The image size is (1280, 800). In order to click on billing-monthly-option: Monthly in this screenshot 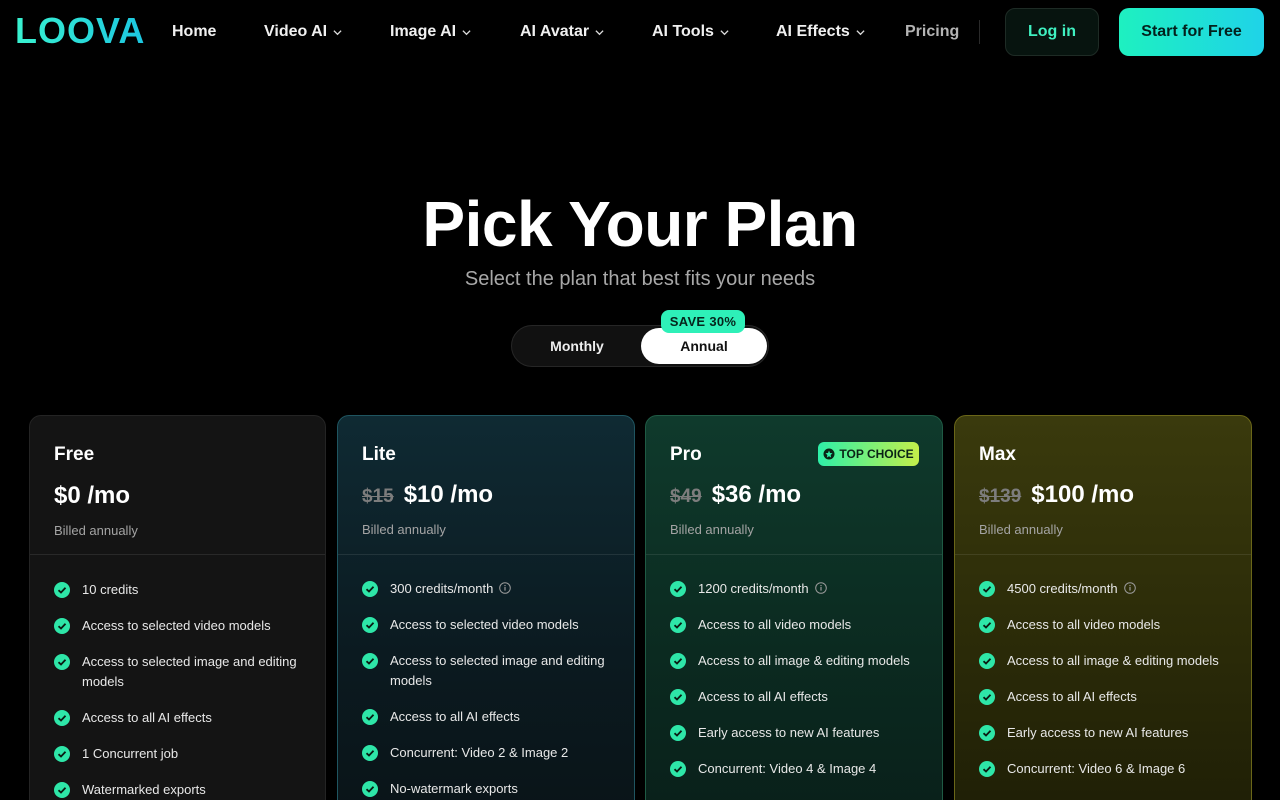, I will do `click(577, 346)`.